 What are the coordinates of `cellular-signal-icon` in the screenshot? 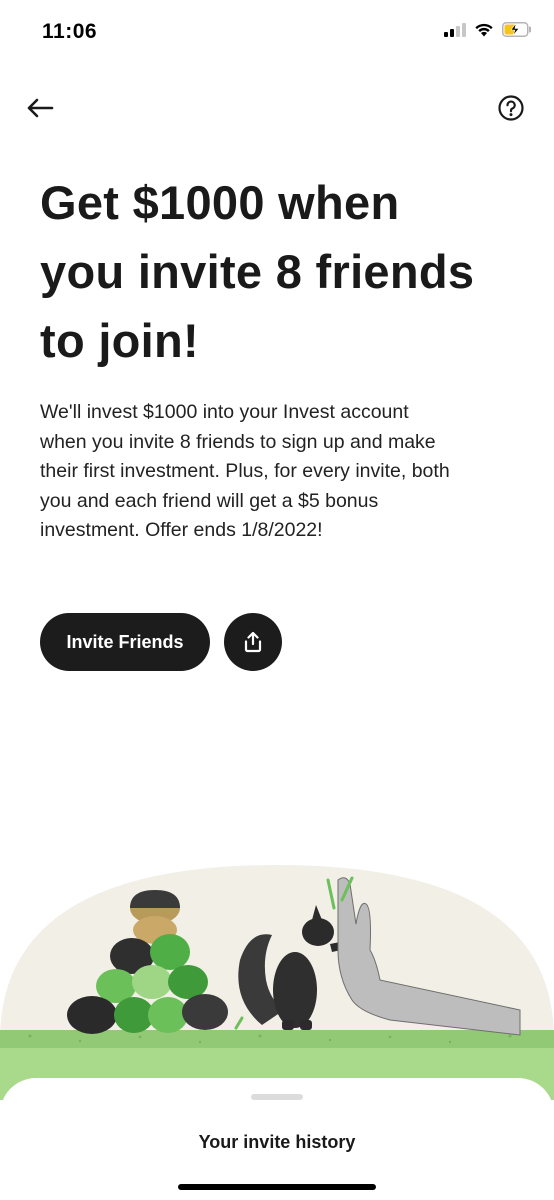 It's located at (455, 29).